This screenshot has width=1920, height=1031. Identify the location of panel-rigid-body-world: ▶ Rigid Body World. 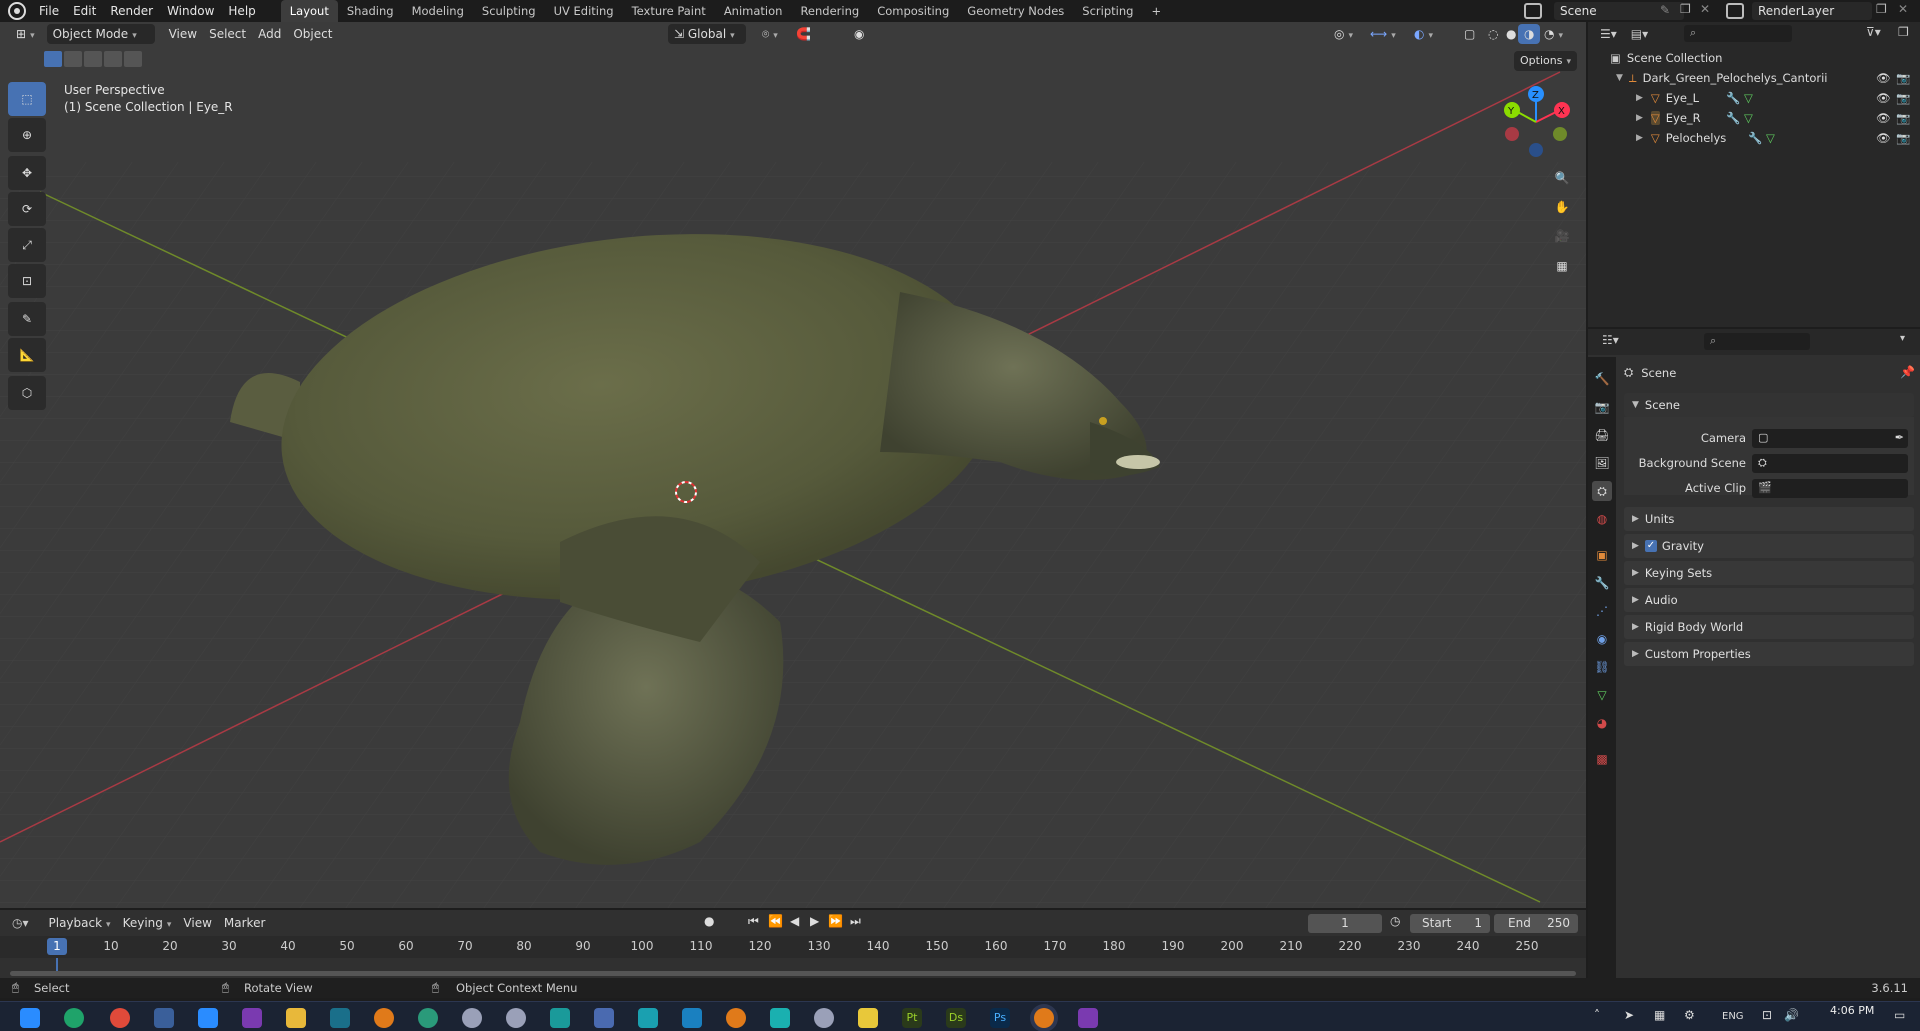
(1769, 627).